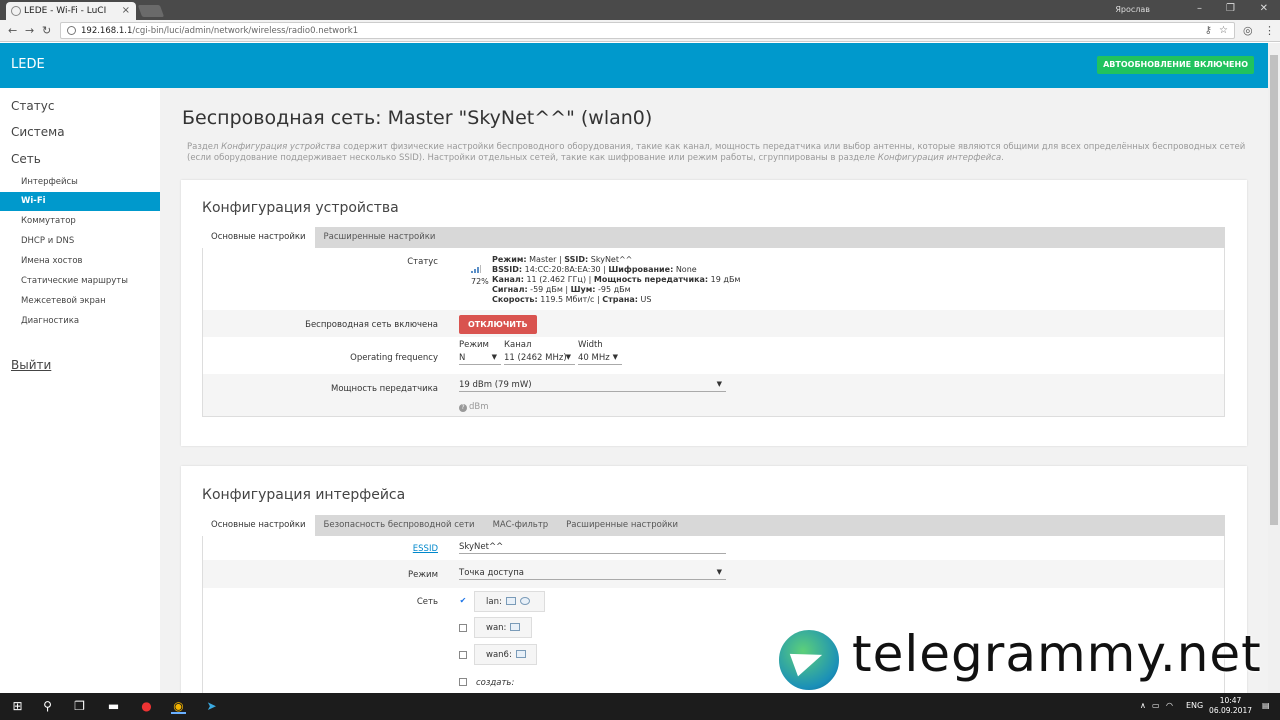 The height and width of the screenshot is (720, 1280). I want to click on network-wan-checkbox, so click(463, 628).